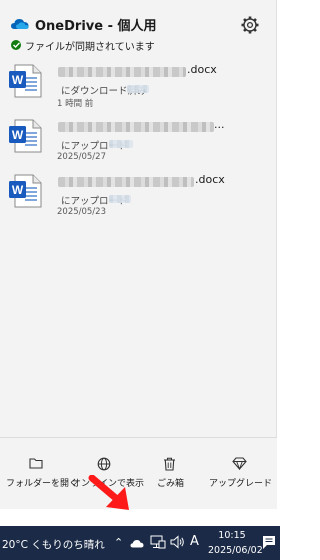  Describe the element at coordinates (108, 492) in the screenshot. I see `red-arrow-icon` at that location.